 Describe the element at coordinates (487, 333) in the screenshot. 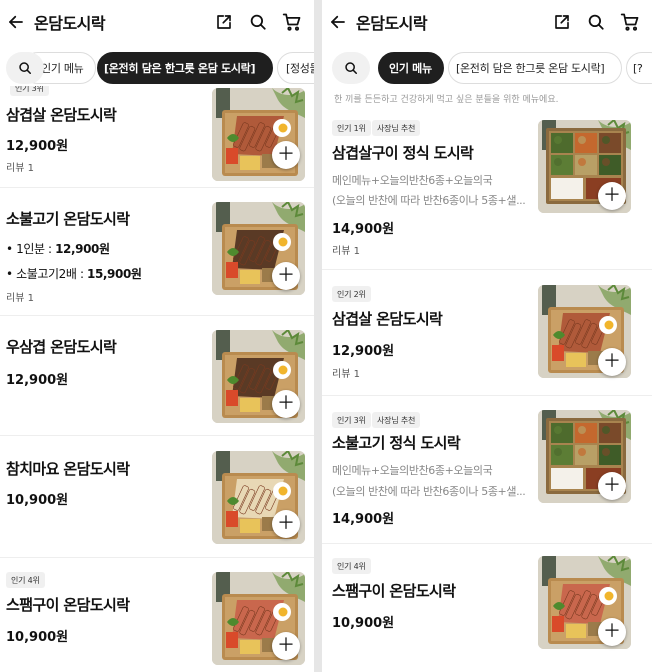

I see `menu-item: 인기 2위 삼겹살 온담도시락 12,900원 리뷰 1 ＋` at that location.